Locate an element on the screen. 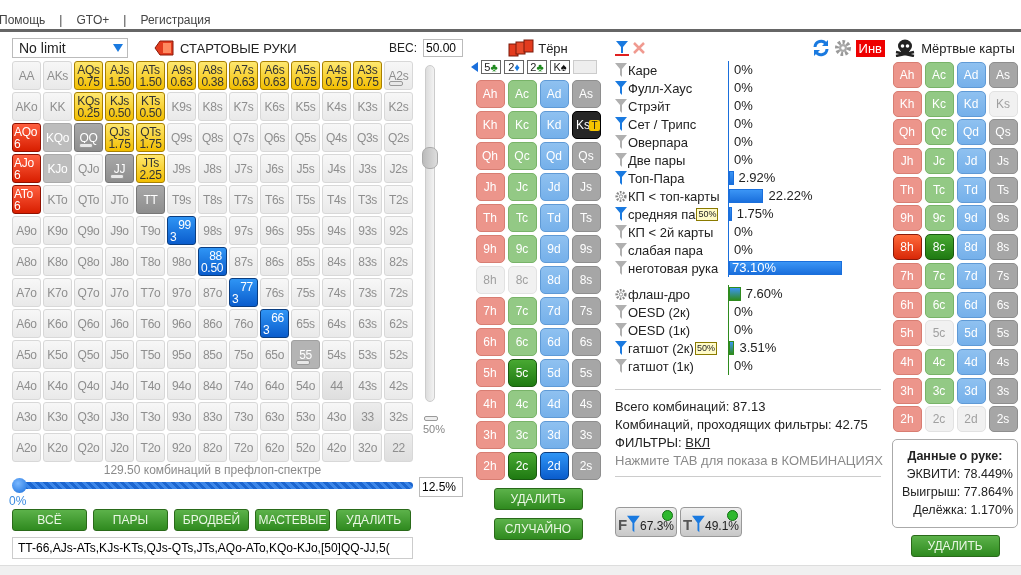 The width and height of the screenshot is (1021, 575). hand-cell: Q7o is located at coordinates (88, 292).